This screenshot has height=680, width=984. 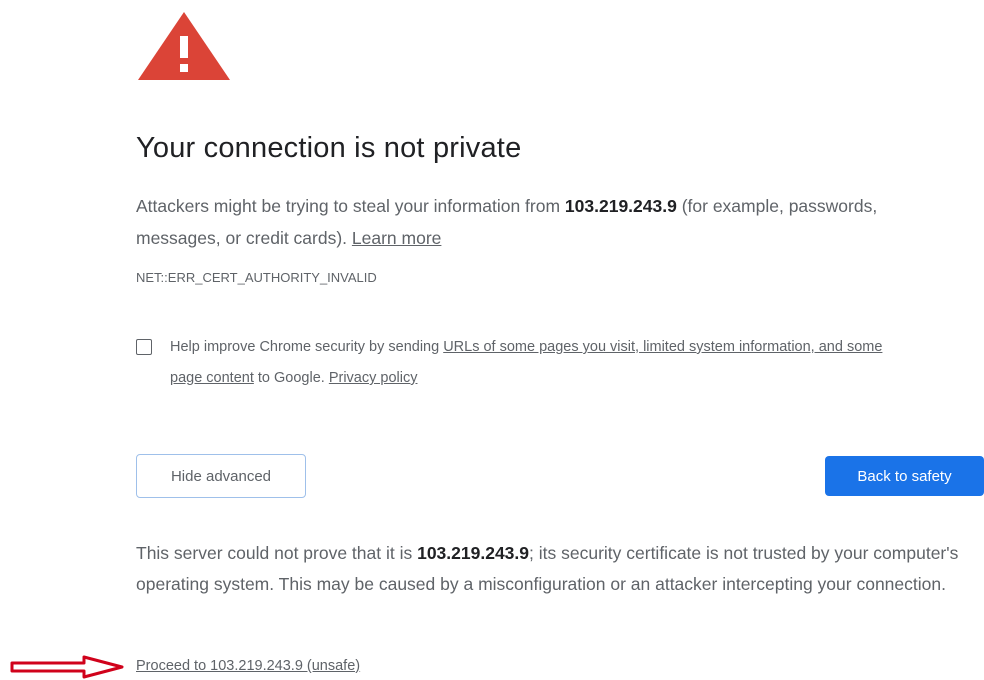 I want to click on optin-prefix: Help improve Chrome security by sending, so click(x=307, y=347).